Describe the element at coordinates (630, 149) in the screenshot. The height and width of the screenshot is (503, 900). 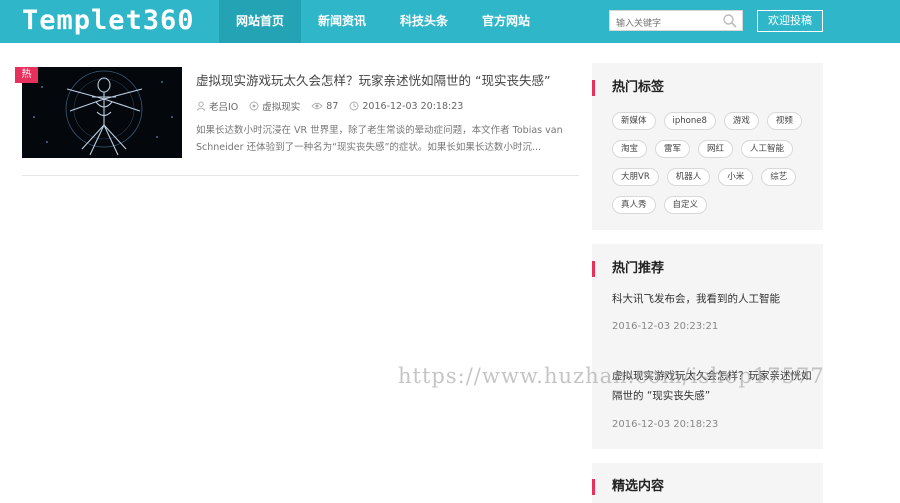
I see `tag-item: 淘宝` at that location.